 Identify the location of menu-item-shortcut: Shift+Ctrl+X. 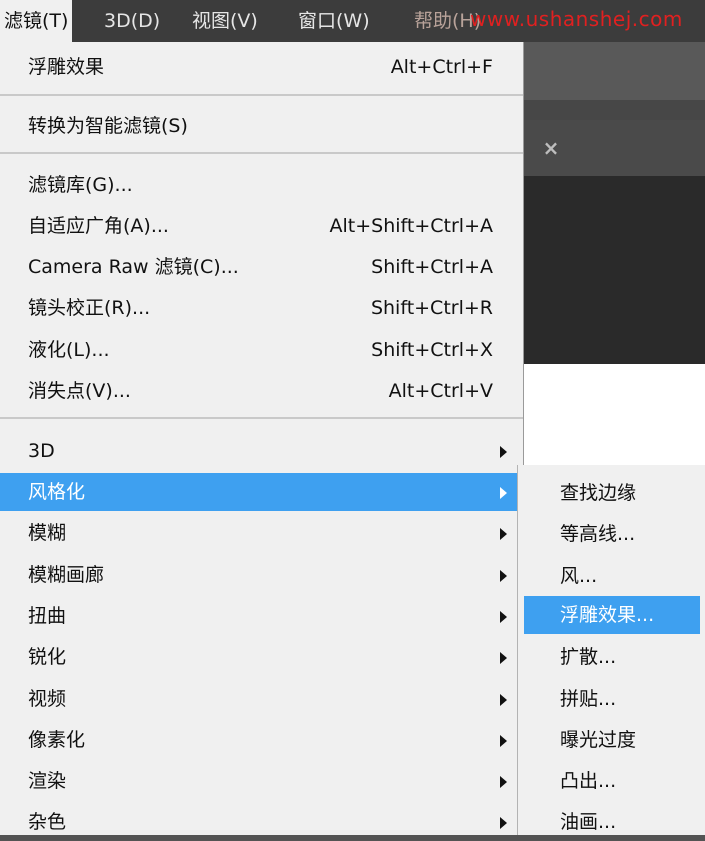
(432, 350).